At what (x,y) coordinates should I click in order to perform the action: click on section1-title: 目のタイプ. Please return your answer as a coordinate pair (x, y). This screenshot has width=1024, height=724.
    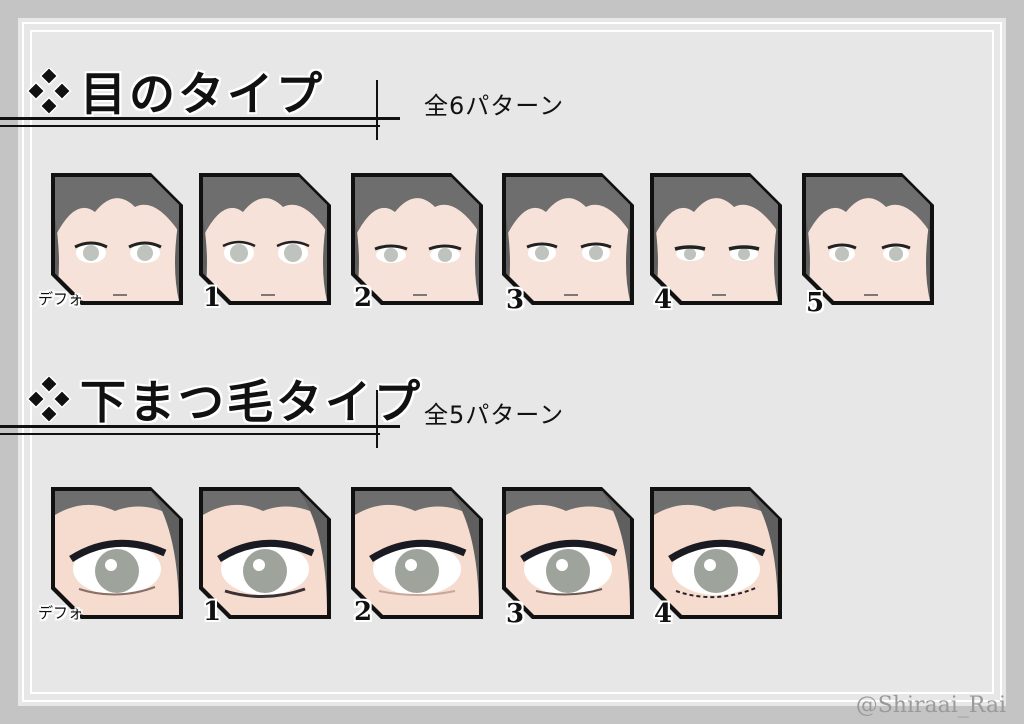
    Looking at the image, I should click on (202, 94).